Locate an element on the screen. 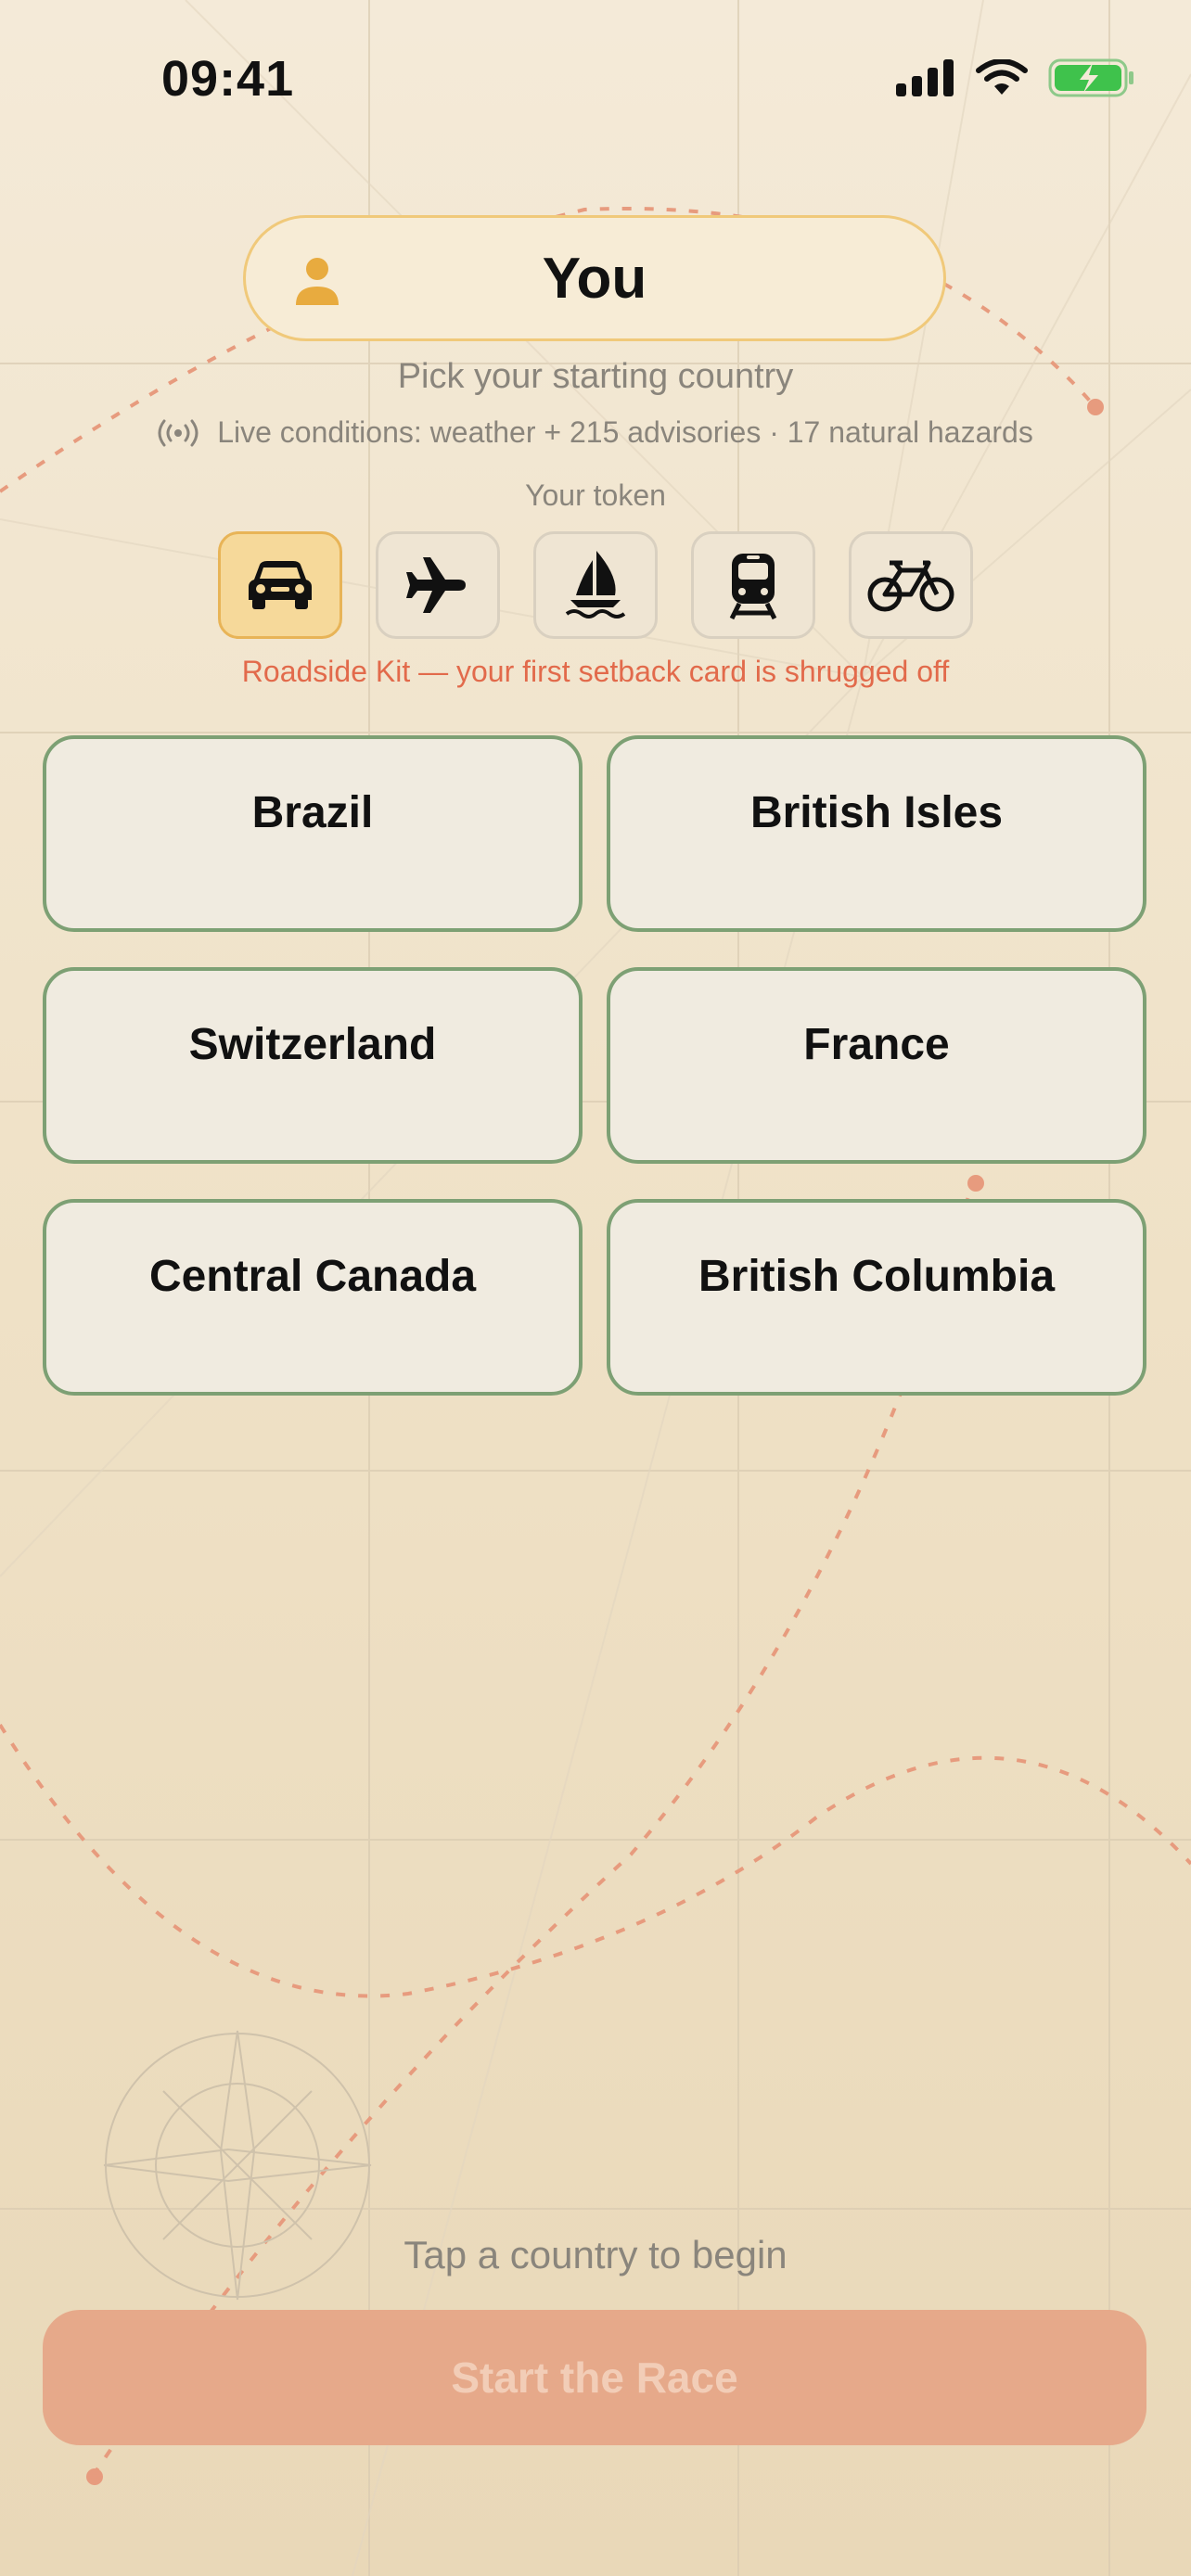  signal-icon is located at coordinates (925, 77).